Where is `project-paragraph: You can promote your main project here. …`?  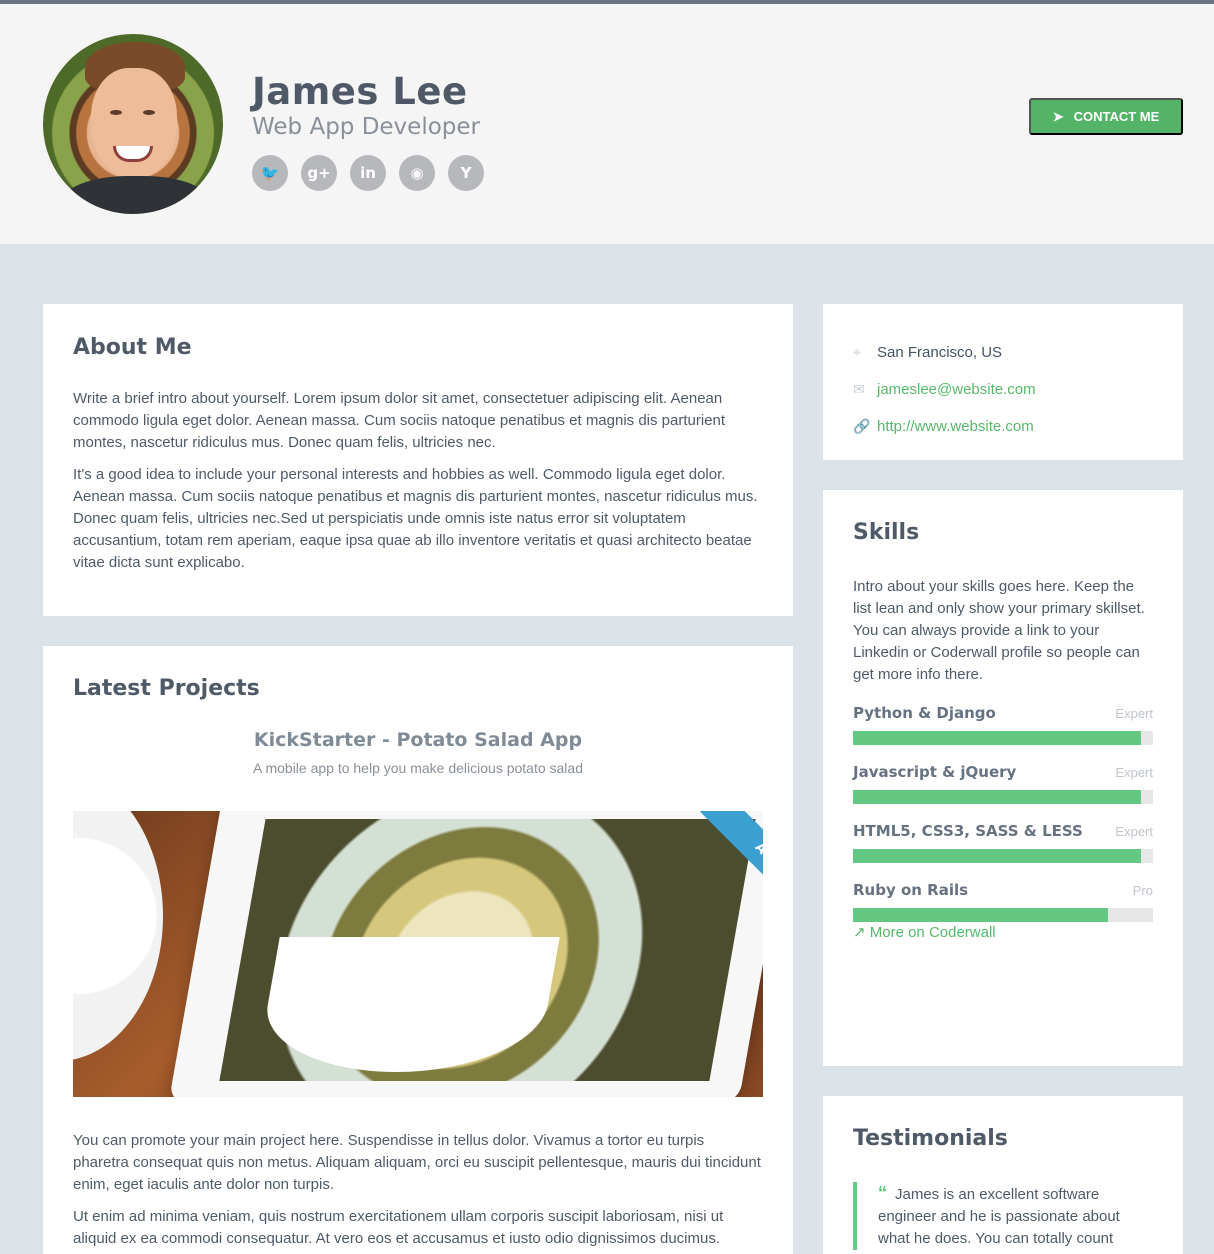 project-paragraph: You can promote your main project here. … is located at coordinates (417, 1162).